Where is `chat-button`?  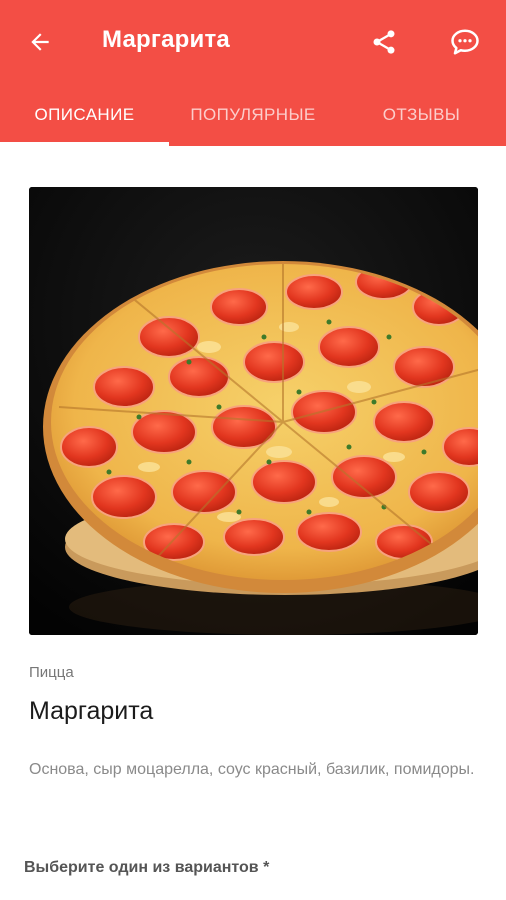 chat-button is located at coordinates (465, 42).